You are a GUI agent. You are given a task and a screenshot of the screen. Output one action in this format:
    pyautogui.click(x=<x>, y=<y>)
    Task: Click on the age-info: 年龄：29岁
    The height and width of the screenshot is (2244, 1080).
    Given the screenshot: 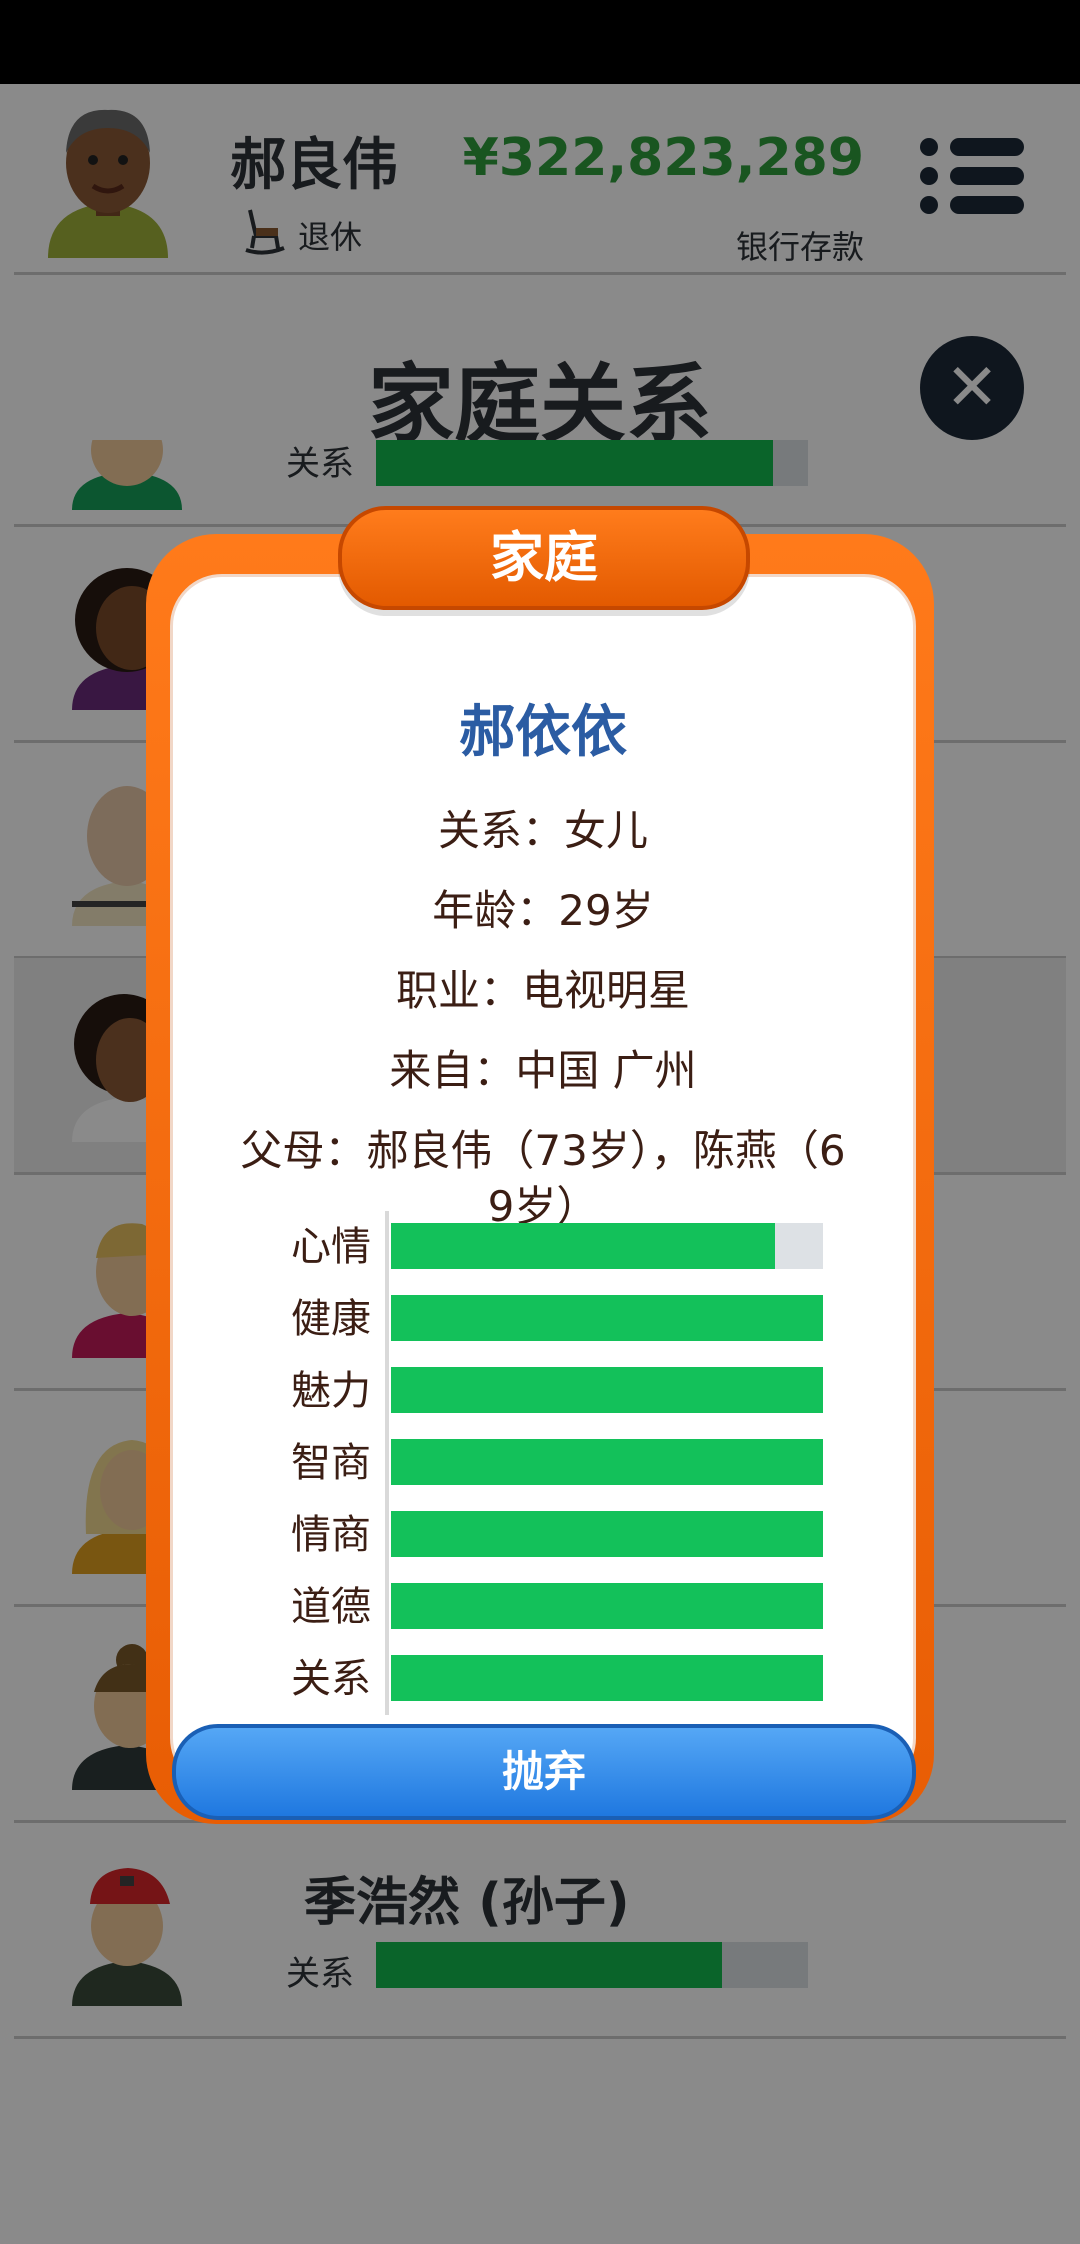 What is the action you would take?
    pyautogui.click(x=543, y=910)
    